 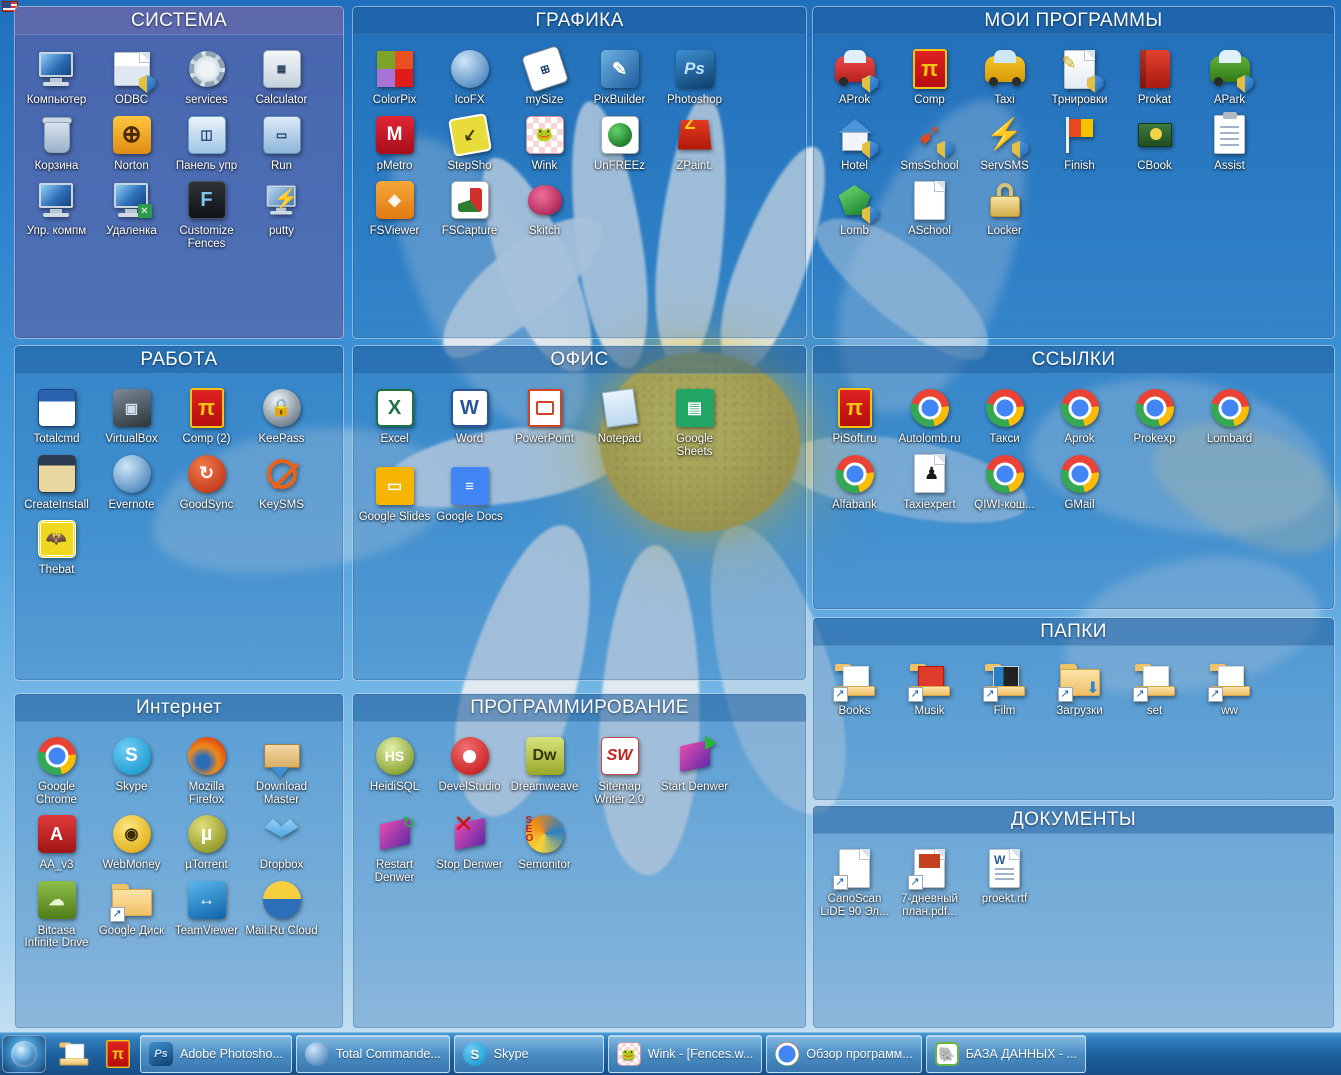 What do you see at coordinates (394, 421) in the screenshot?
I see `desktop-icon-excel: X Excel` at bounding box center [394, 421].